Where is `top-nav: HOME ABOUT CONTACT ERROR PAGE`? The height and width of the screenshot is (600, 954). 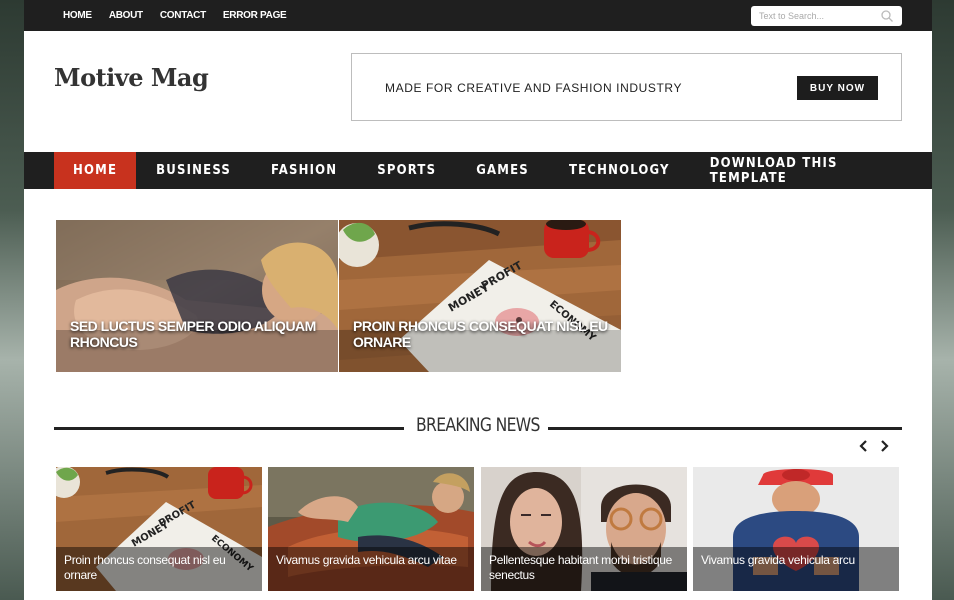
top-nav: HOME ABOUT CONTACT ERROR PAGE is located at coordinates (183, 15).